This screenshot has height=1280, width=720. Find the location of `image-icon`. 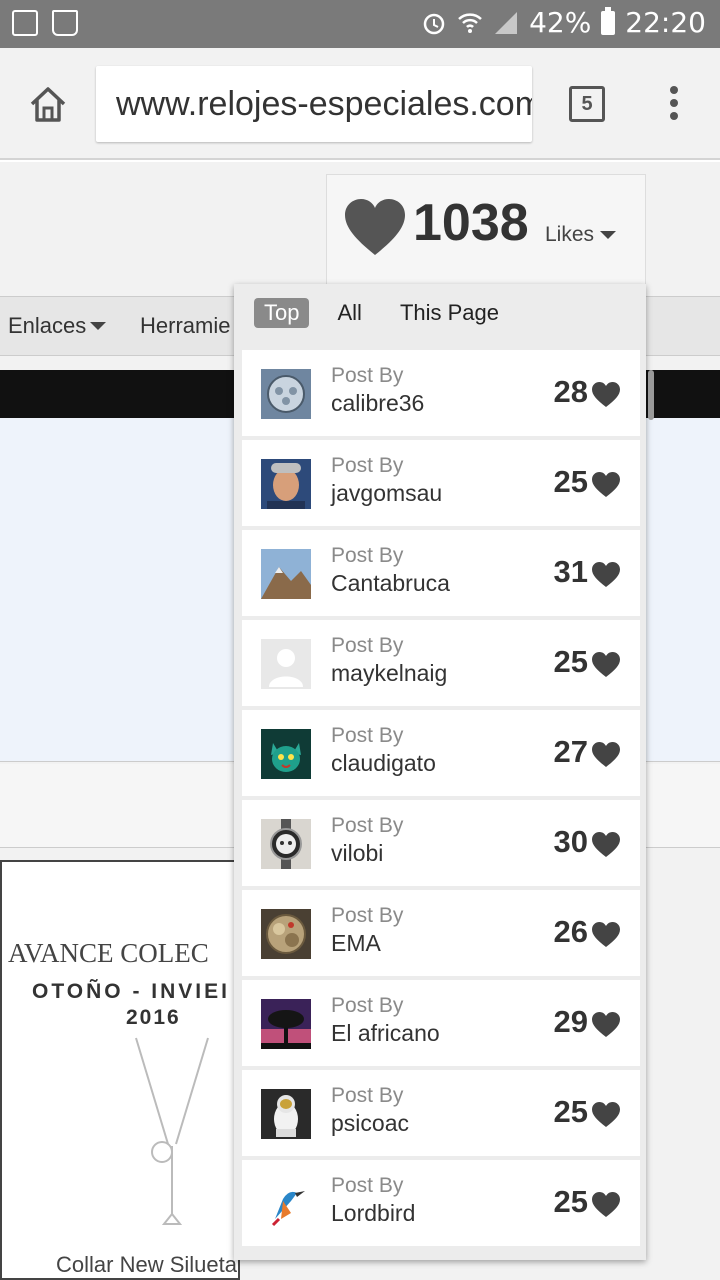

image-icon is located at coordinates (25, 23).